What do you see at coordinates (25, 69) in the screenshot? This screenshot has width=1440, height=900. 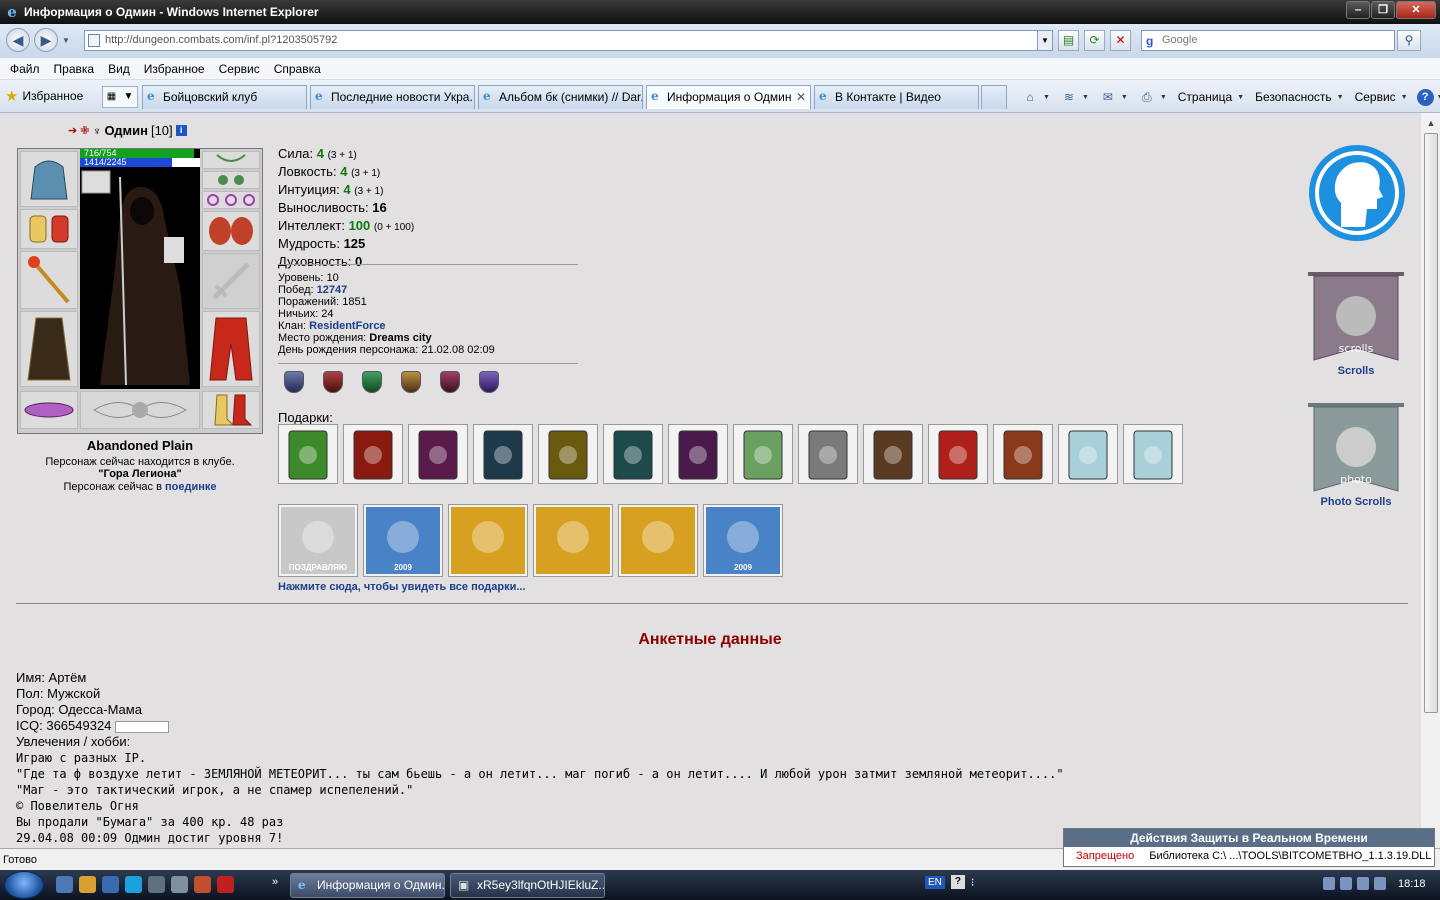 I see `menu-file: Файл` at bounding box center [25, 69].